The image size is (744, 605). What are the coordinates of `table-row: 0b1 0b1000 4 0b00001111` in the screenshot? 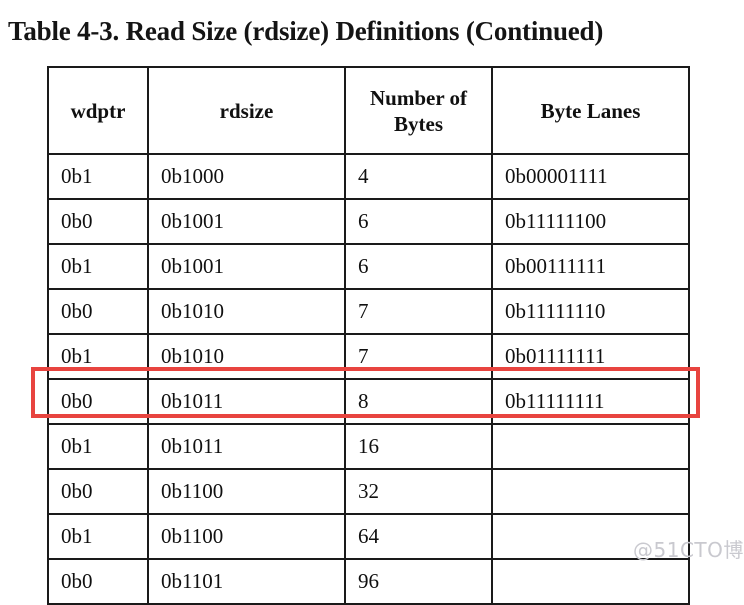 It's located at (368, 176).